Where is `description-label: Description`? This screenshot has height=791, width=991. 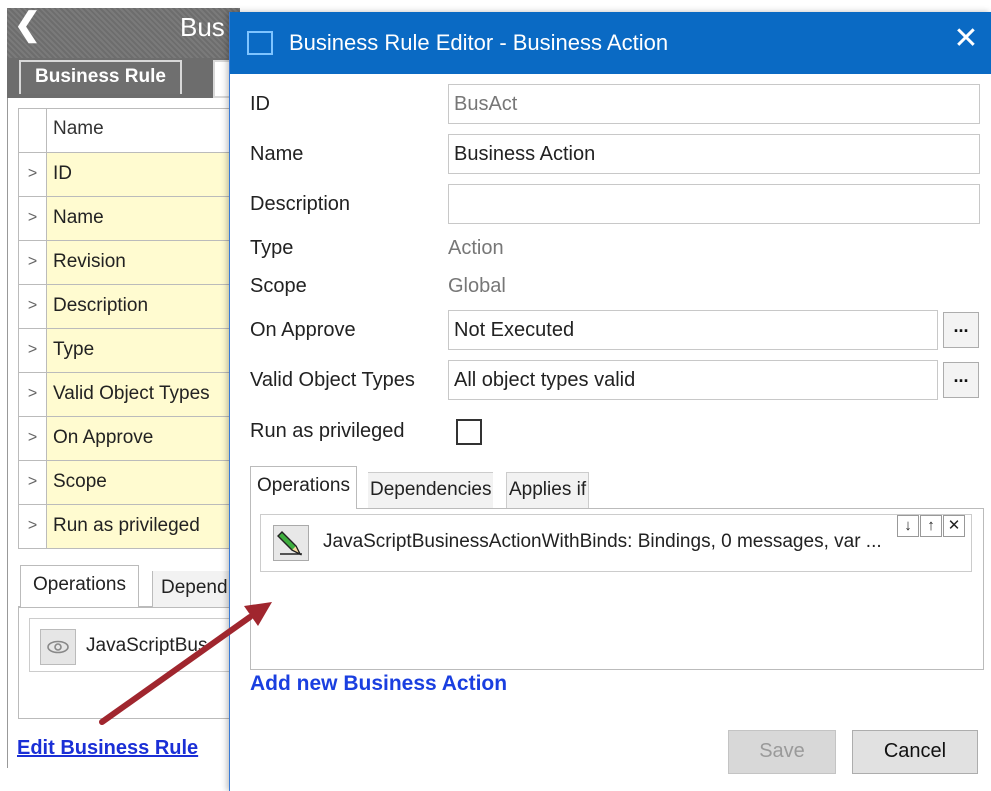
description-label: Description is located at coordinates (300, 204).